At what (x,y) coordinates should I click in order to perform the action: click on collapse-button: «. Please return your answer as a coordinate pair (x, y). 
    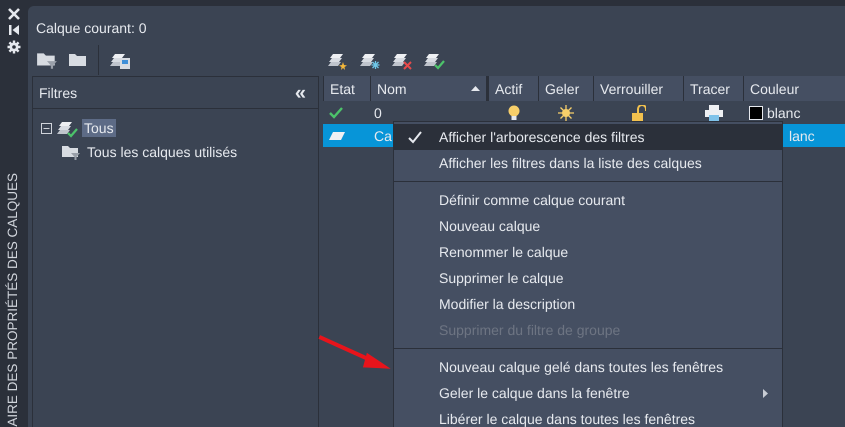
    Looking at the image, I should click on (300, 92).